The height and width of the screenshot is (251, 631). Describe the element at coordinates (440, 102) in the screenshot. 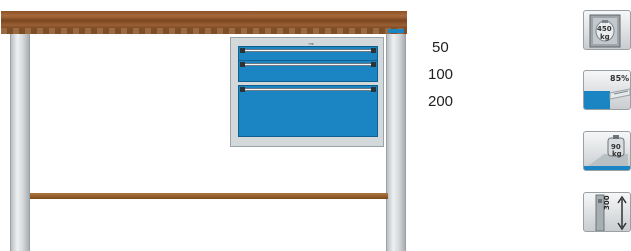

I see `load-option-200: 200` at that location.